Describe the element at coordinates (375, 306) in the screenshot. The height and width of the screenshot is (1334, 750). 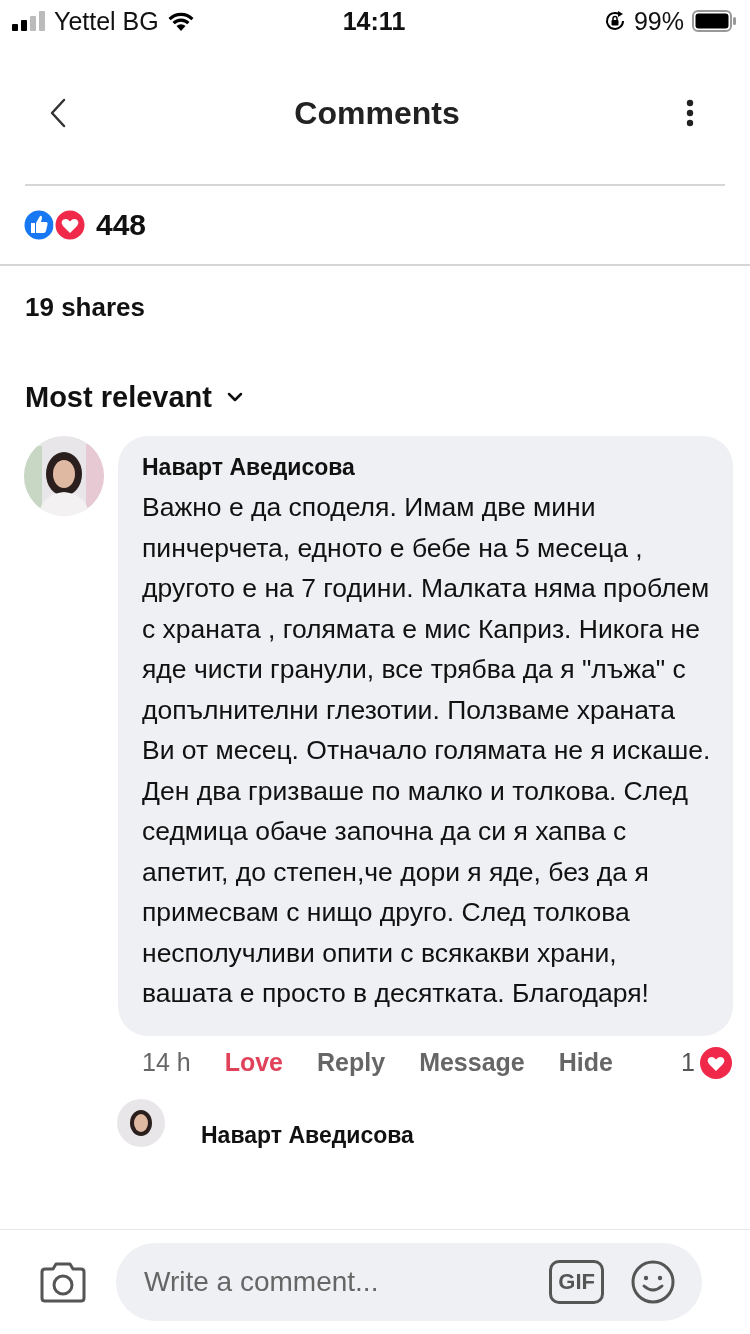
I see `shares-count: 19 shares` at that location.